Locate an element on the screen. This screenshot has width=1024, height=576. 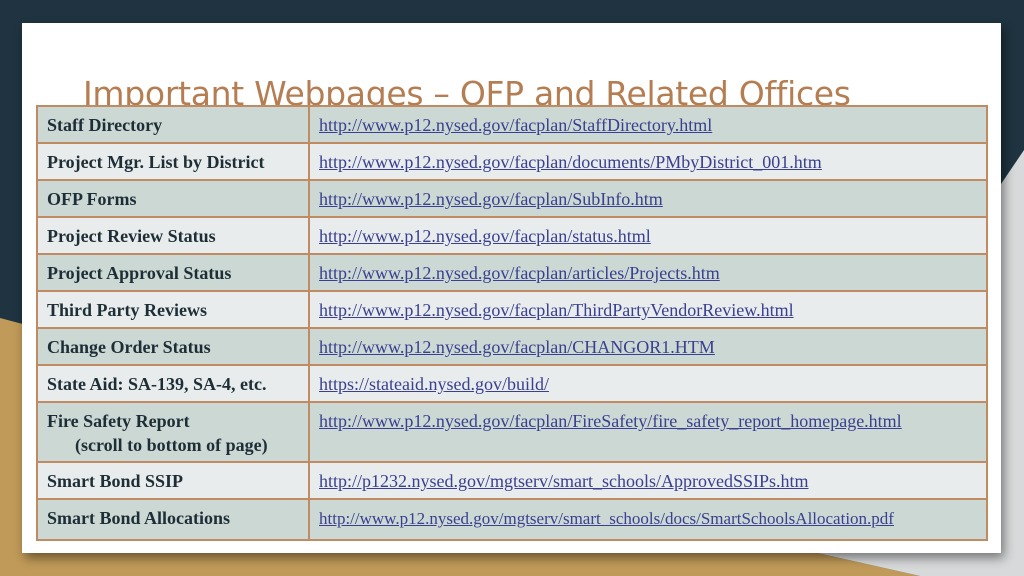
row-label: Project Mgr. List by District is located at coordinates (173, 161).